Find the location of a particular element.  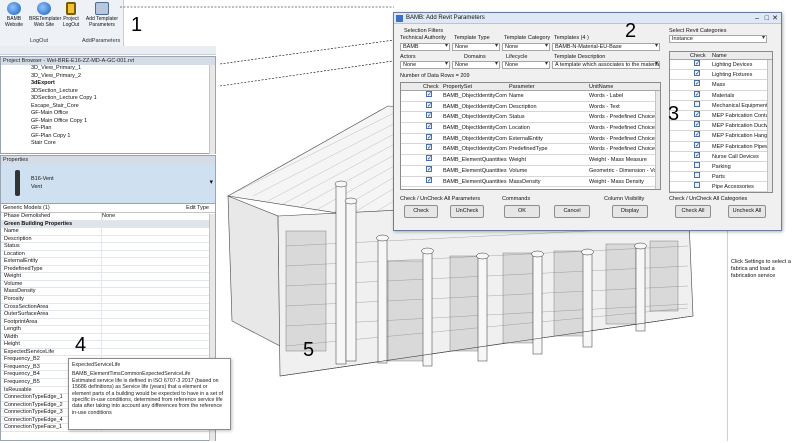

tree-item: Stair Core is located at coordinates (108, 144).